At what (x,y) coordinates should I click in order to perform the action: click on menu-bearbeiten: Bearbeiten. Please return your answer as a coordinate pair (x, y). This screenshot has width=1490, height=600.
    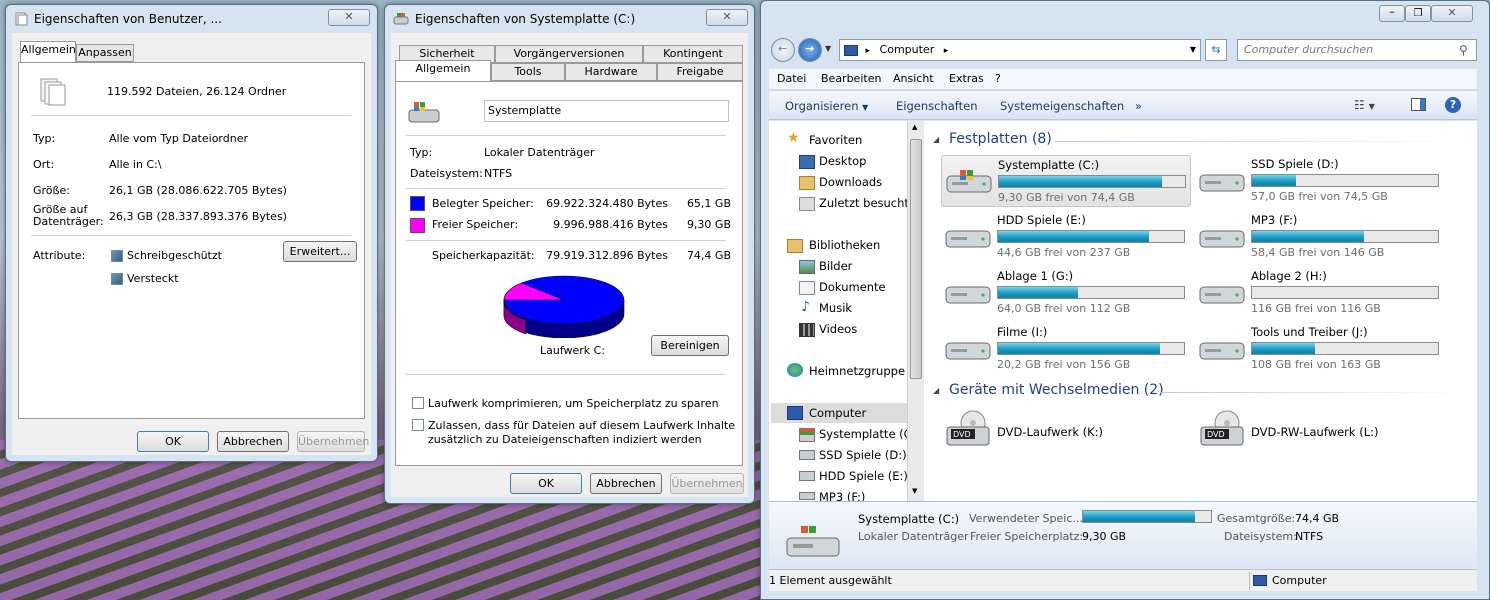
    Looking at the image, I should click on (851, 78).